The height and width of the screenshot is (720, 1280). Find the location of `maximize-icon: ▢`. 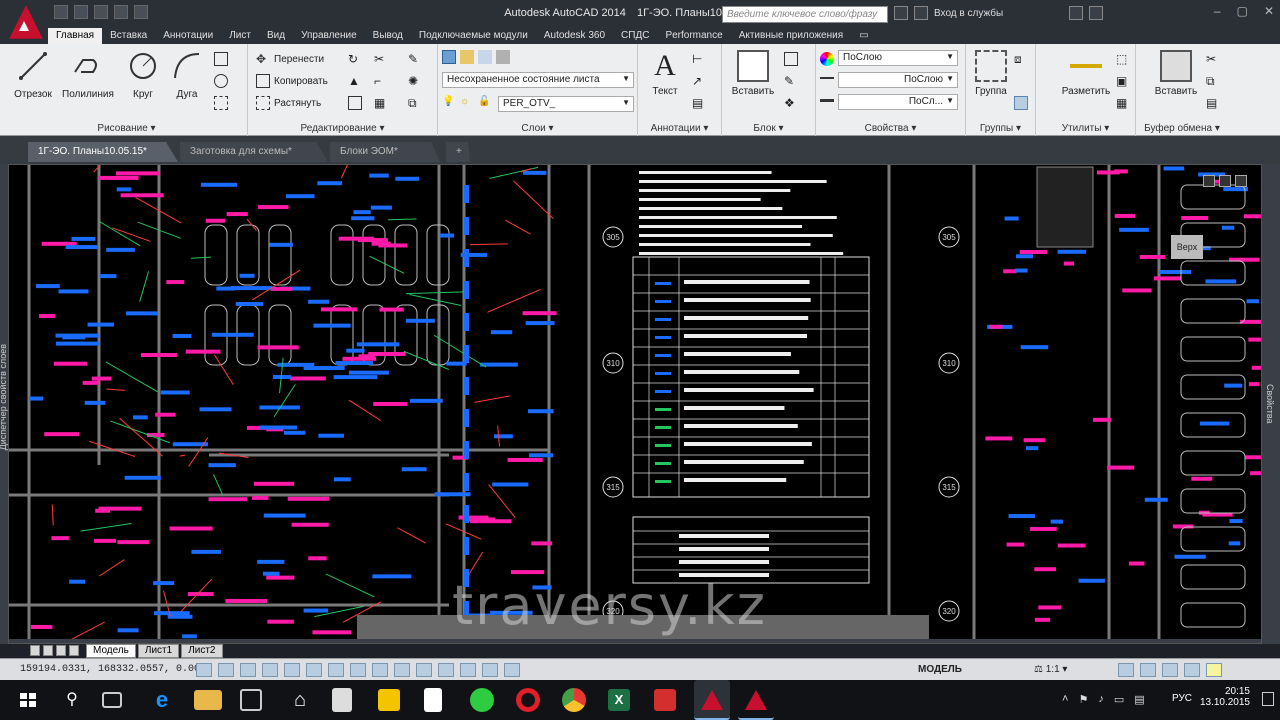

maximize-icon: ▢ is located at coordinates (1242, 11).